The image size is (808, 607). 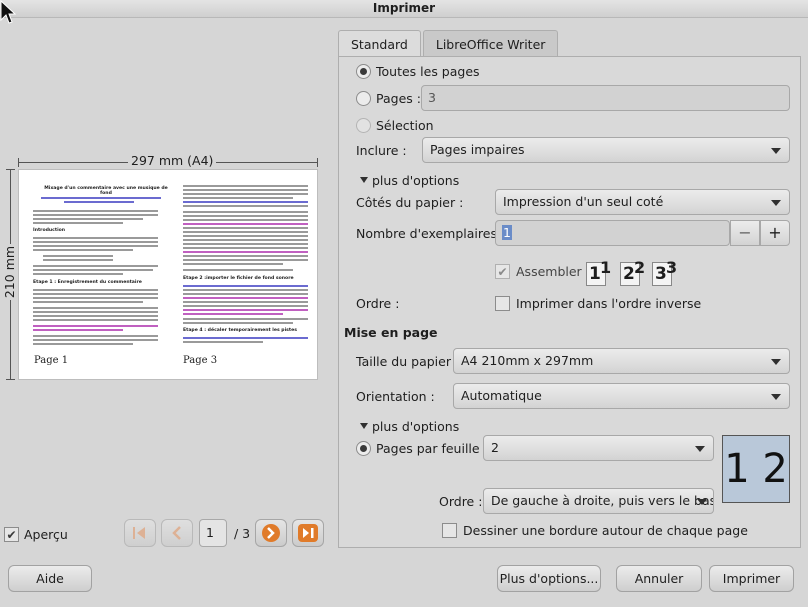 I want to click on tab-libreoffice-writer: LibreOffice Writer, so click(x=490, y=43).